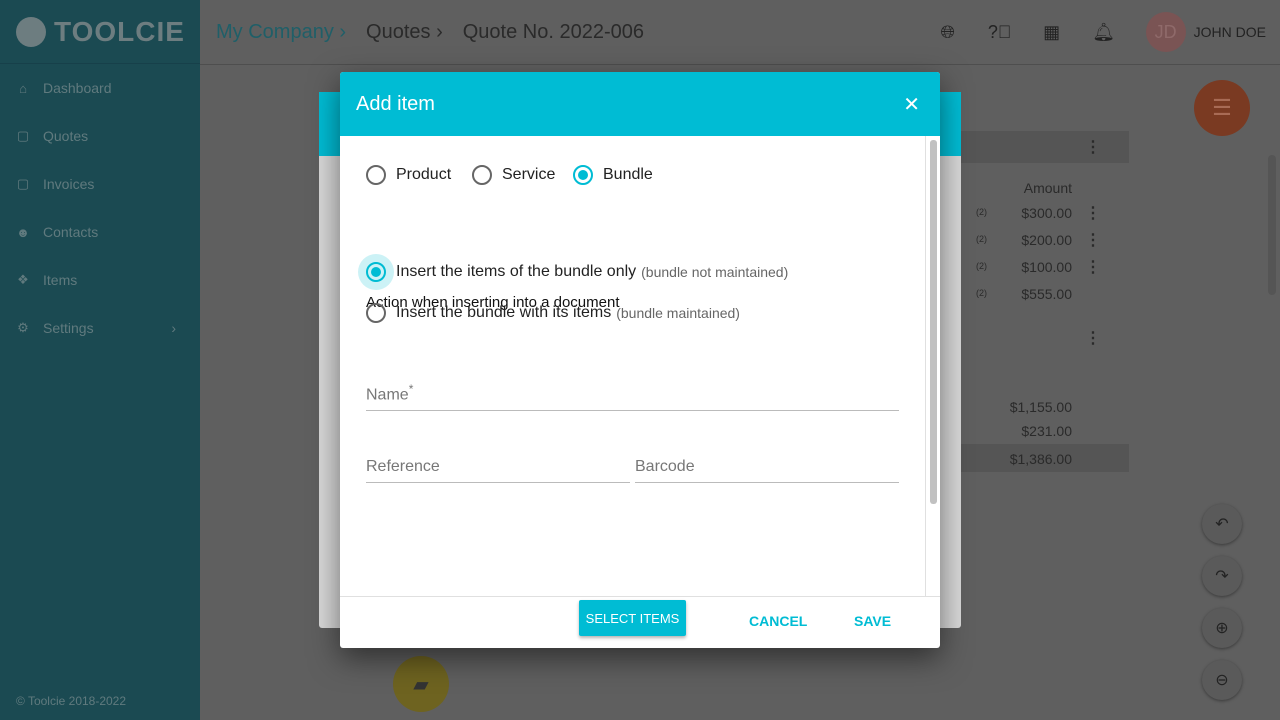  I want to click on sidebar-item-label: Settings, so click(68, 328).